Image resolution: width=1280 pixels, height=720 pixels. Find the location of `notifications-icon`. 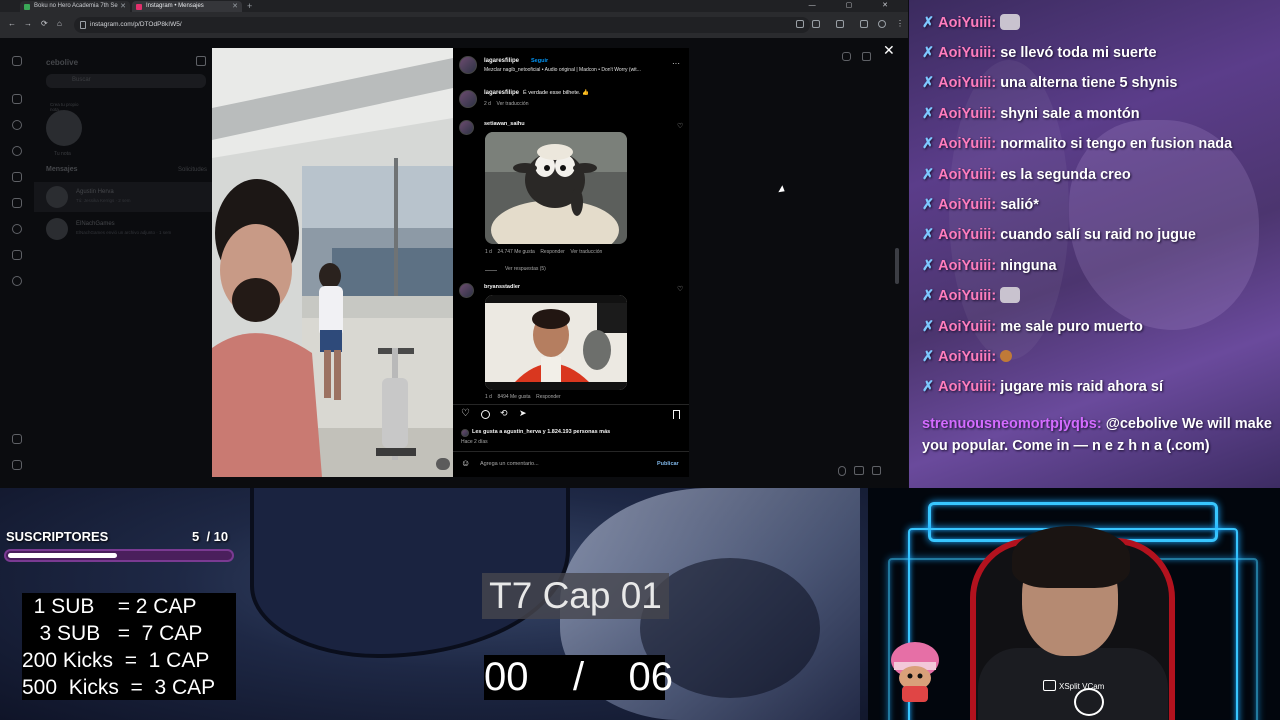

notifications-icon is located at coordinates (17, 229).